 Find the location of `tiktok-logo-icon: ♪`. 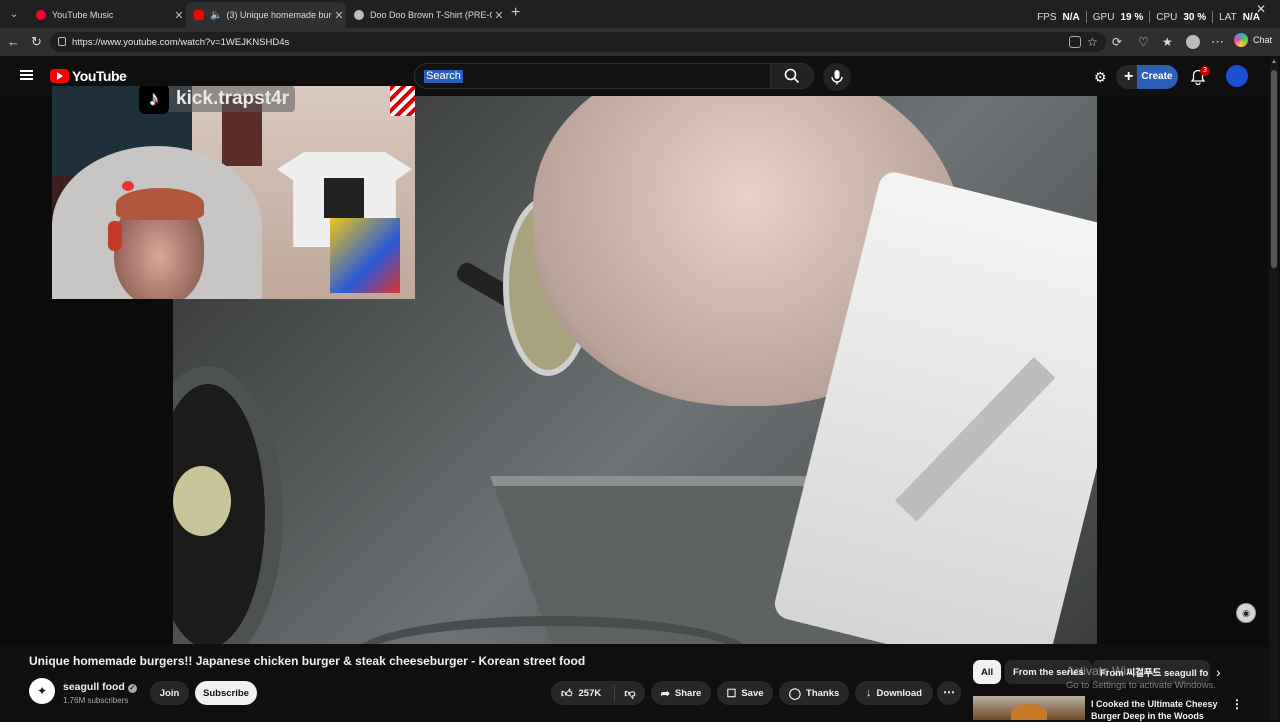

tiktok-logo-icon: ♪ is located at coordinates (154, 100).